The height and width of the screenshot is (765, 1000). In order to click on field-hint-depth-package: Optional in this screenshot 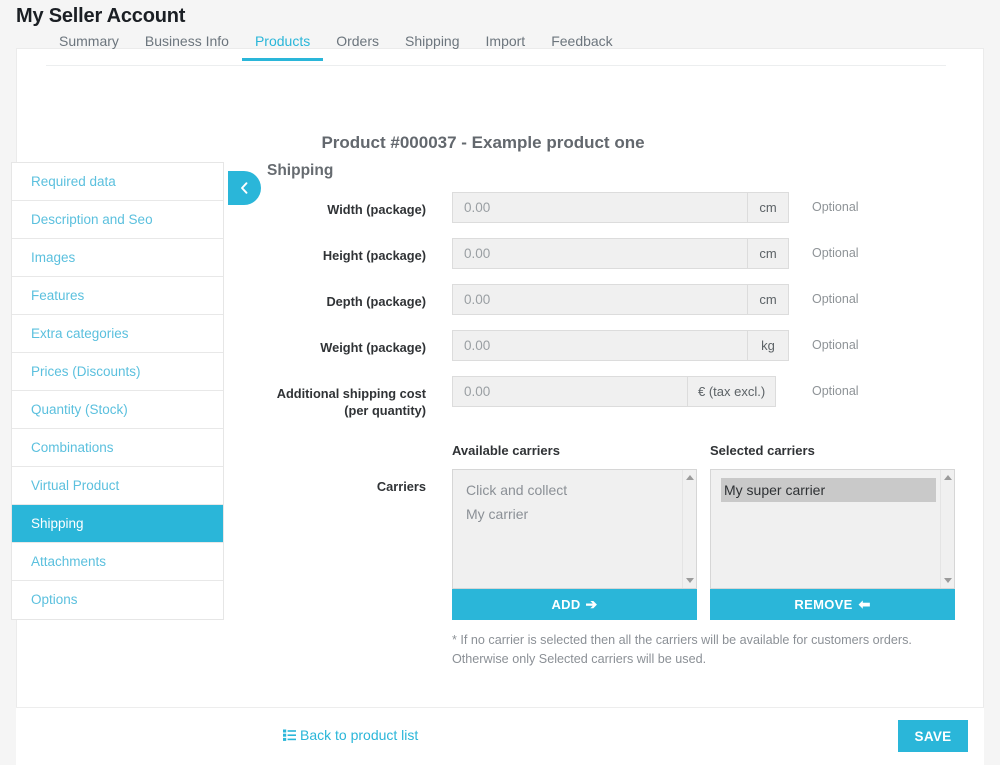, I will do `click(835, 299)`.